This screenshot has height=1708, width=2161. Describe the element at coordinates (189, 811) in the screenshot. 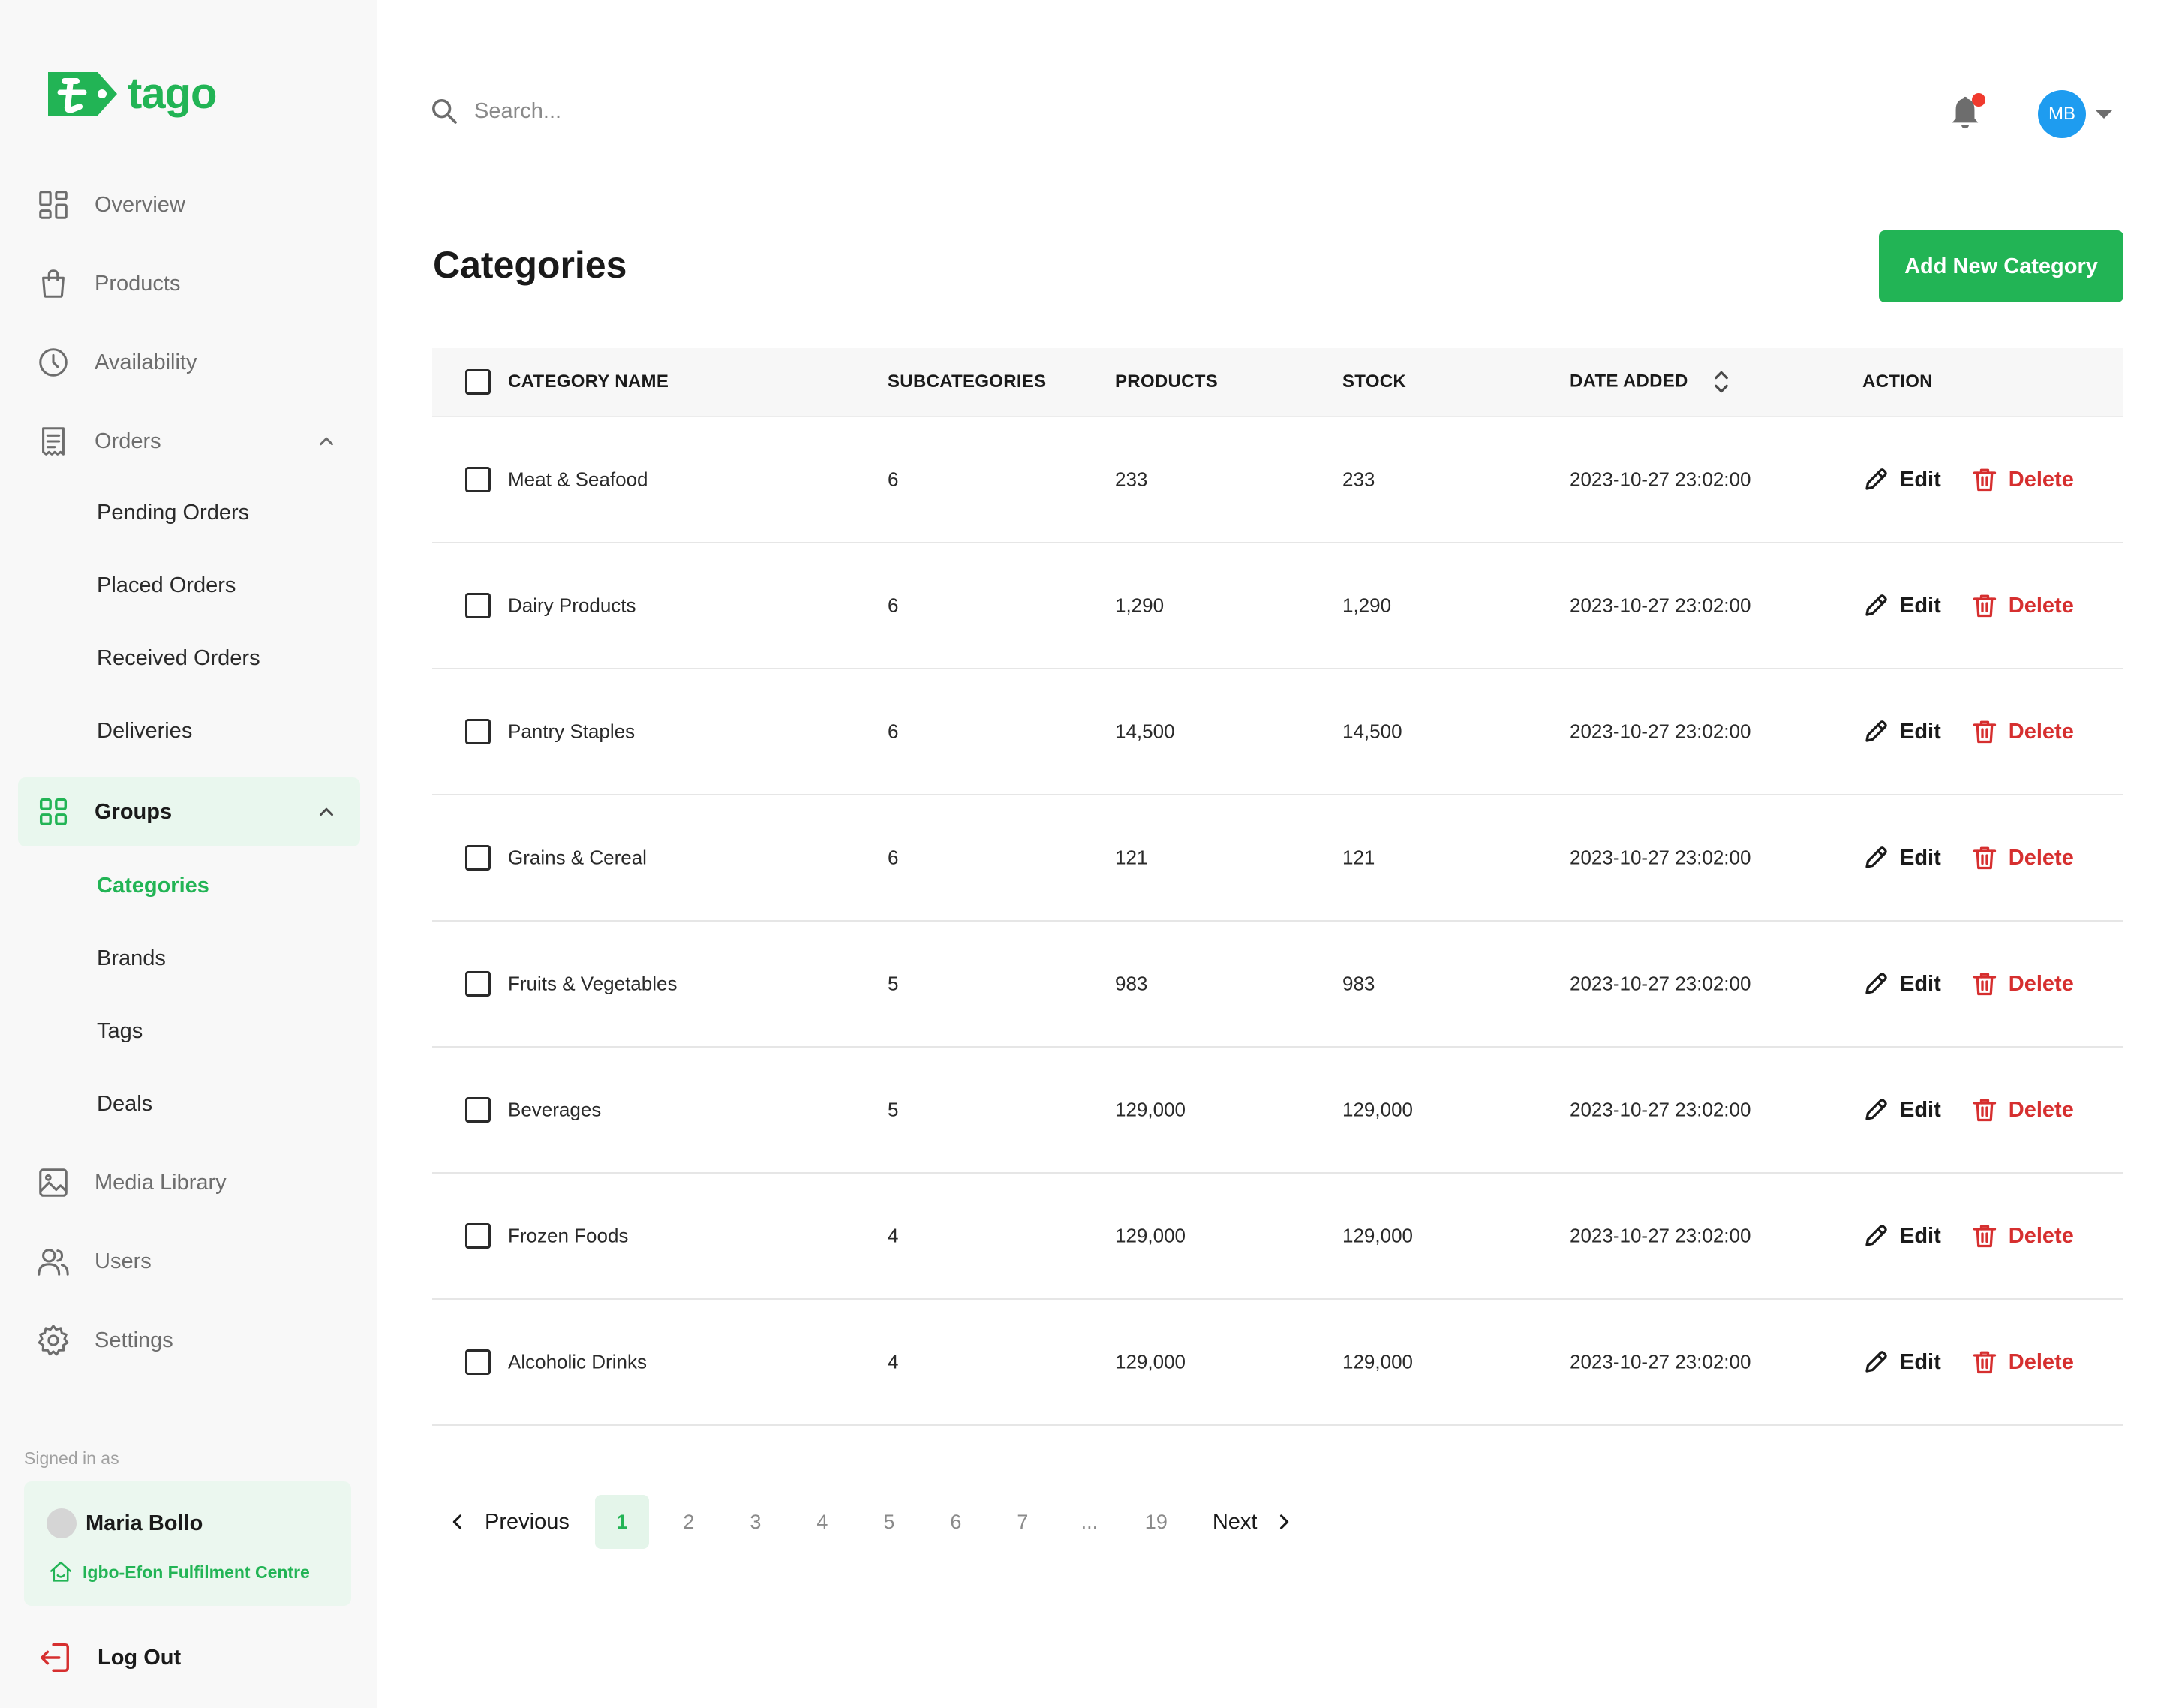

I see `nav-groups: Groups` at that location.